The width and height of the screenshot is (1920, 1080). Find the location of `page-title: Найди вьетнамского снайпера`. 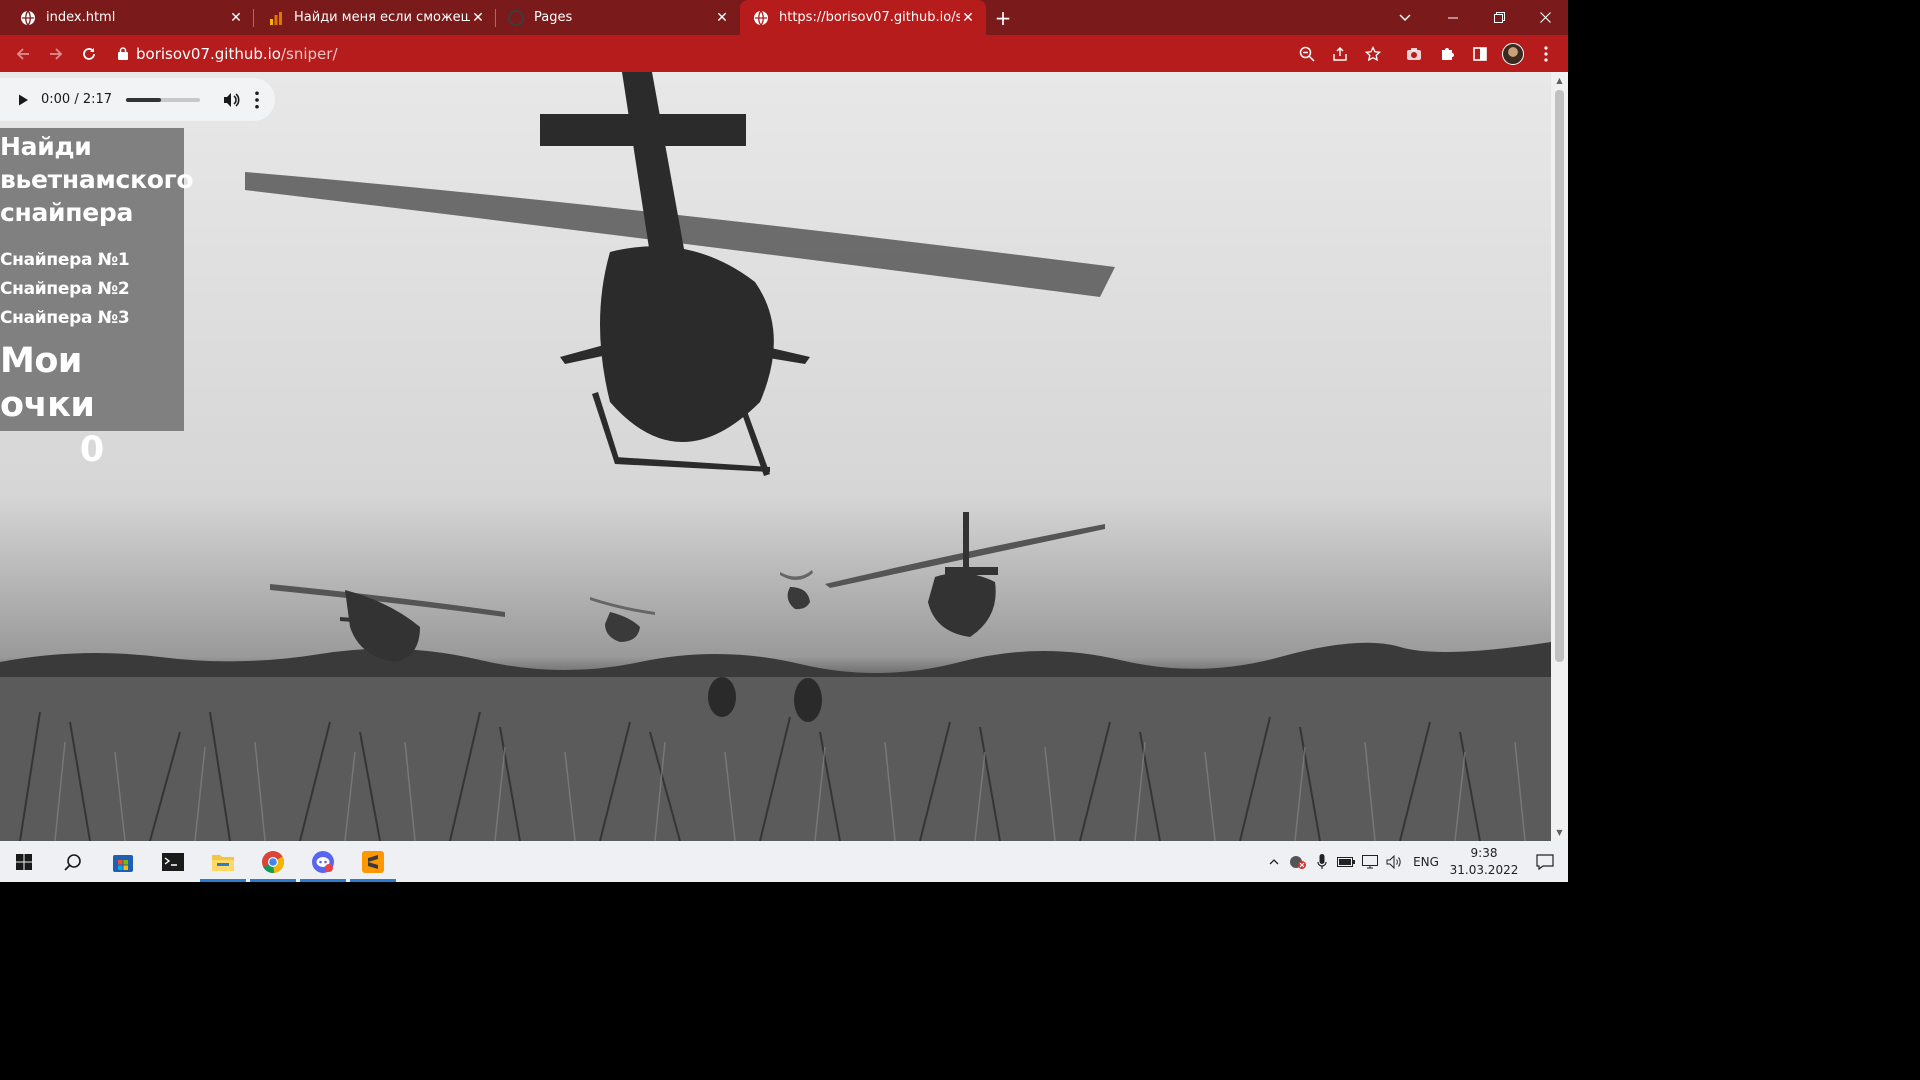

page-title: Найди вьетнамского снайпера is located at coordinates (97, 179).